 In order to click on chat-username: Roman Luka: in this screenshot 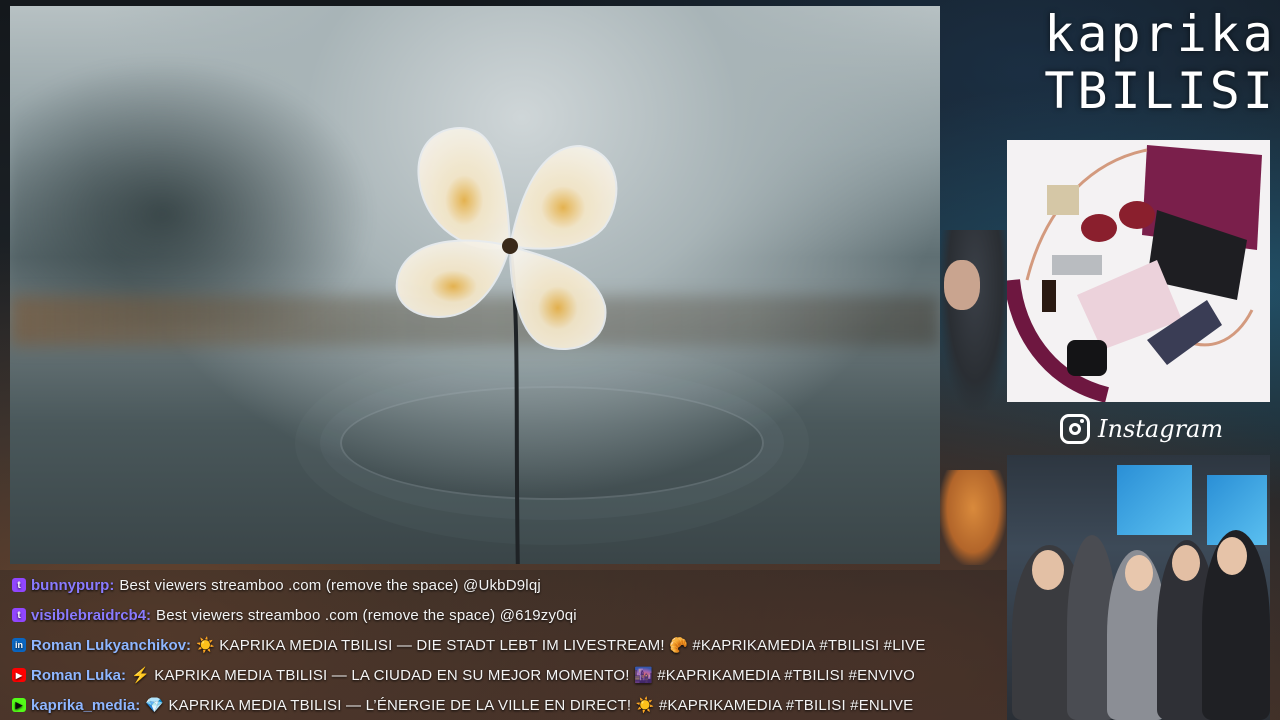, I will do `click(79, 675)`.